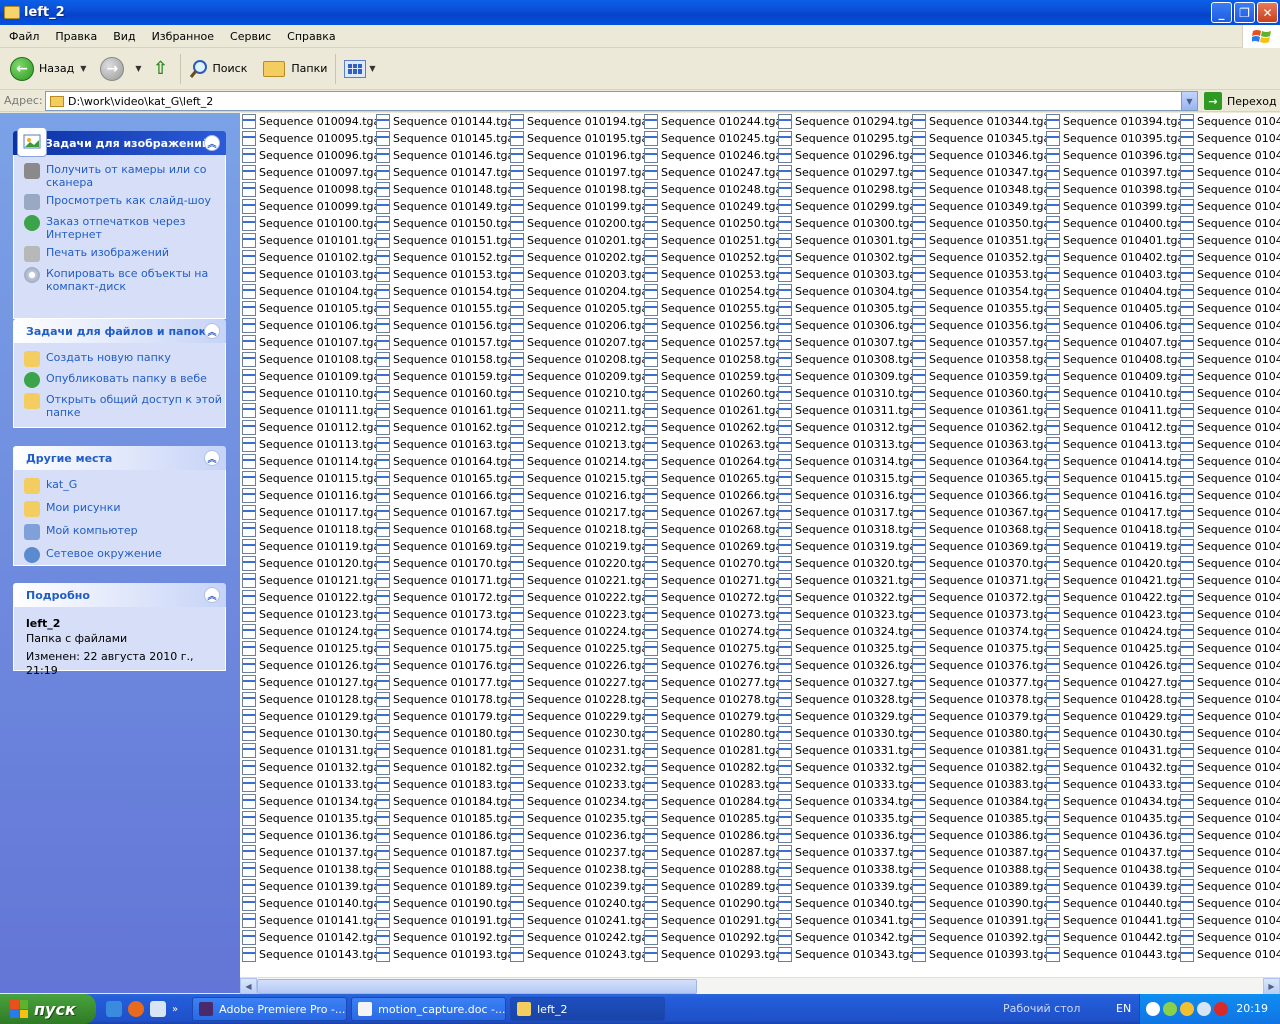 The image size is (1280, 1024). I want to click on file-item: Sequence 010431.tga, so click(1115, 750).